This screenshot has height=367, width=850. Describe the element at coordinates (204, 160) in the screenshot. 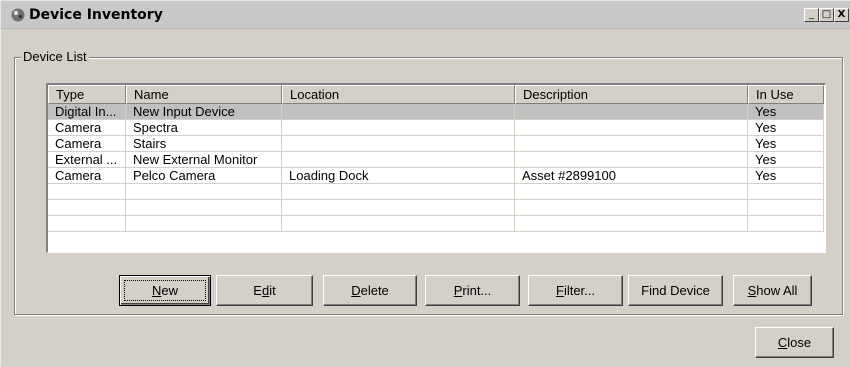

I see `cell-name: New External Monitor` at that location.